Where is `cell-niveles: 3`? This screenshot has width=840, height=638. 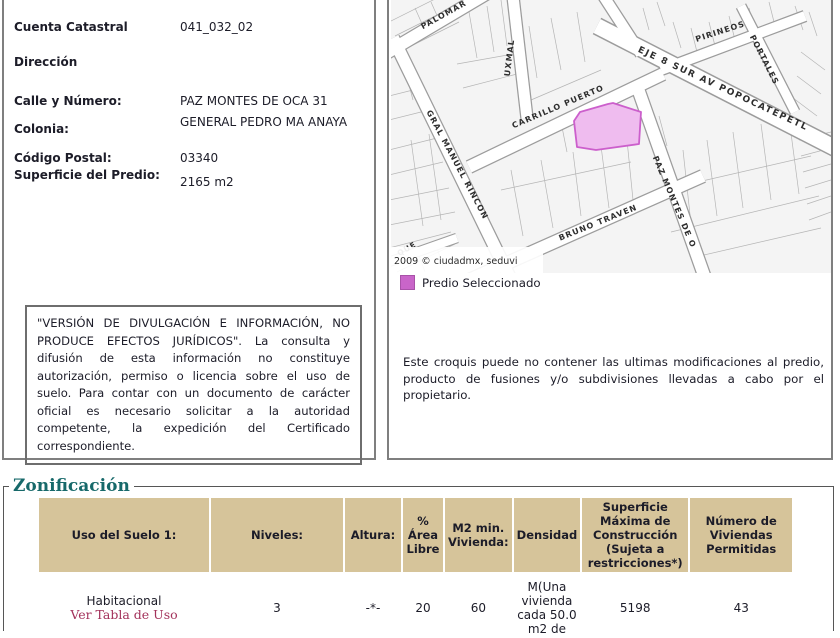 cell-niveles: 3 is located at coordinates (277, 608).